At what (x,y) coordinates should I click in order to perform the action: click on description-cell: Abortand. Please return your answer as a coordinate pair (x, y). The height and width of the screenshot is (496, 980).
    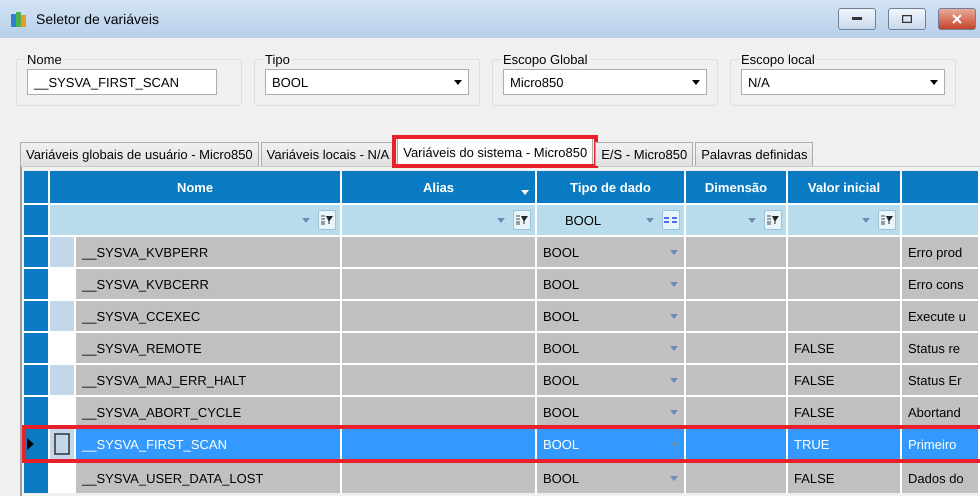
    Looking at the image, I should click on (940, 412).